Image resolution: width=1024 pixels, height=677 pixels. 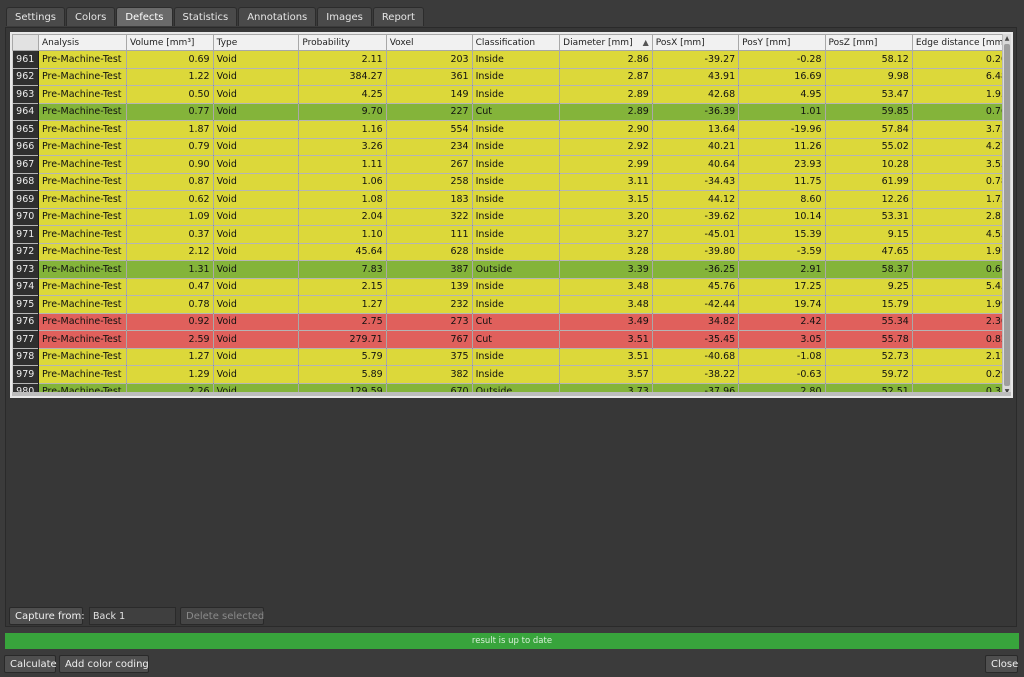 I want to click on table-cell: 3.73, so click(x=961, y=129).